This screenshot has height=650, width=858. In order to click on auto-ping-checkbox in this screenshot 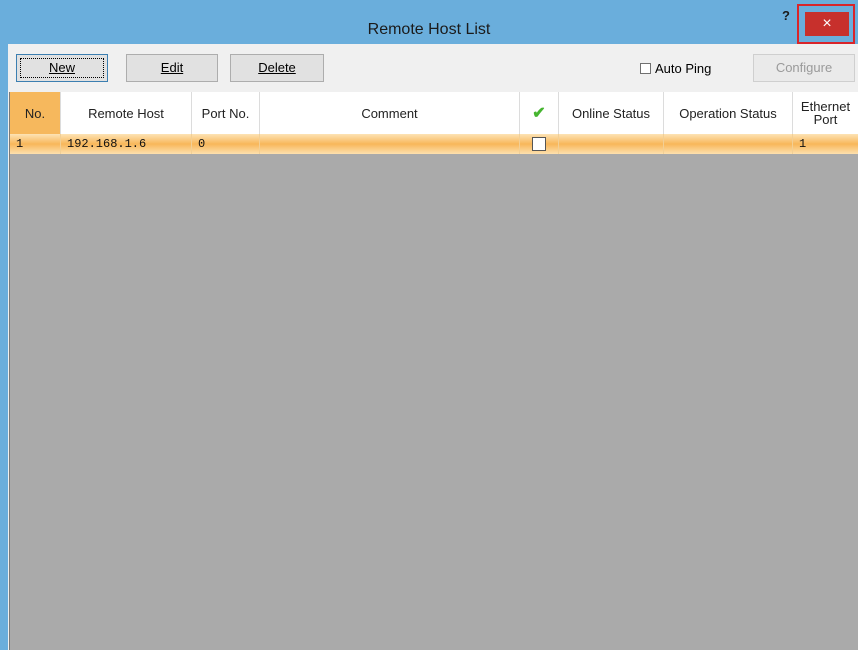, I will do `click(645, 68)`.